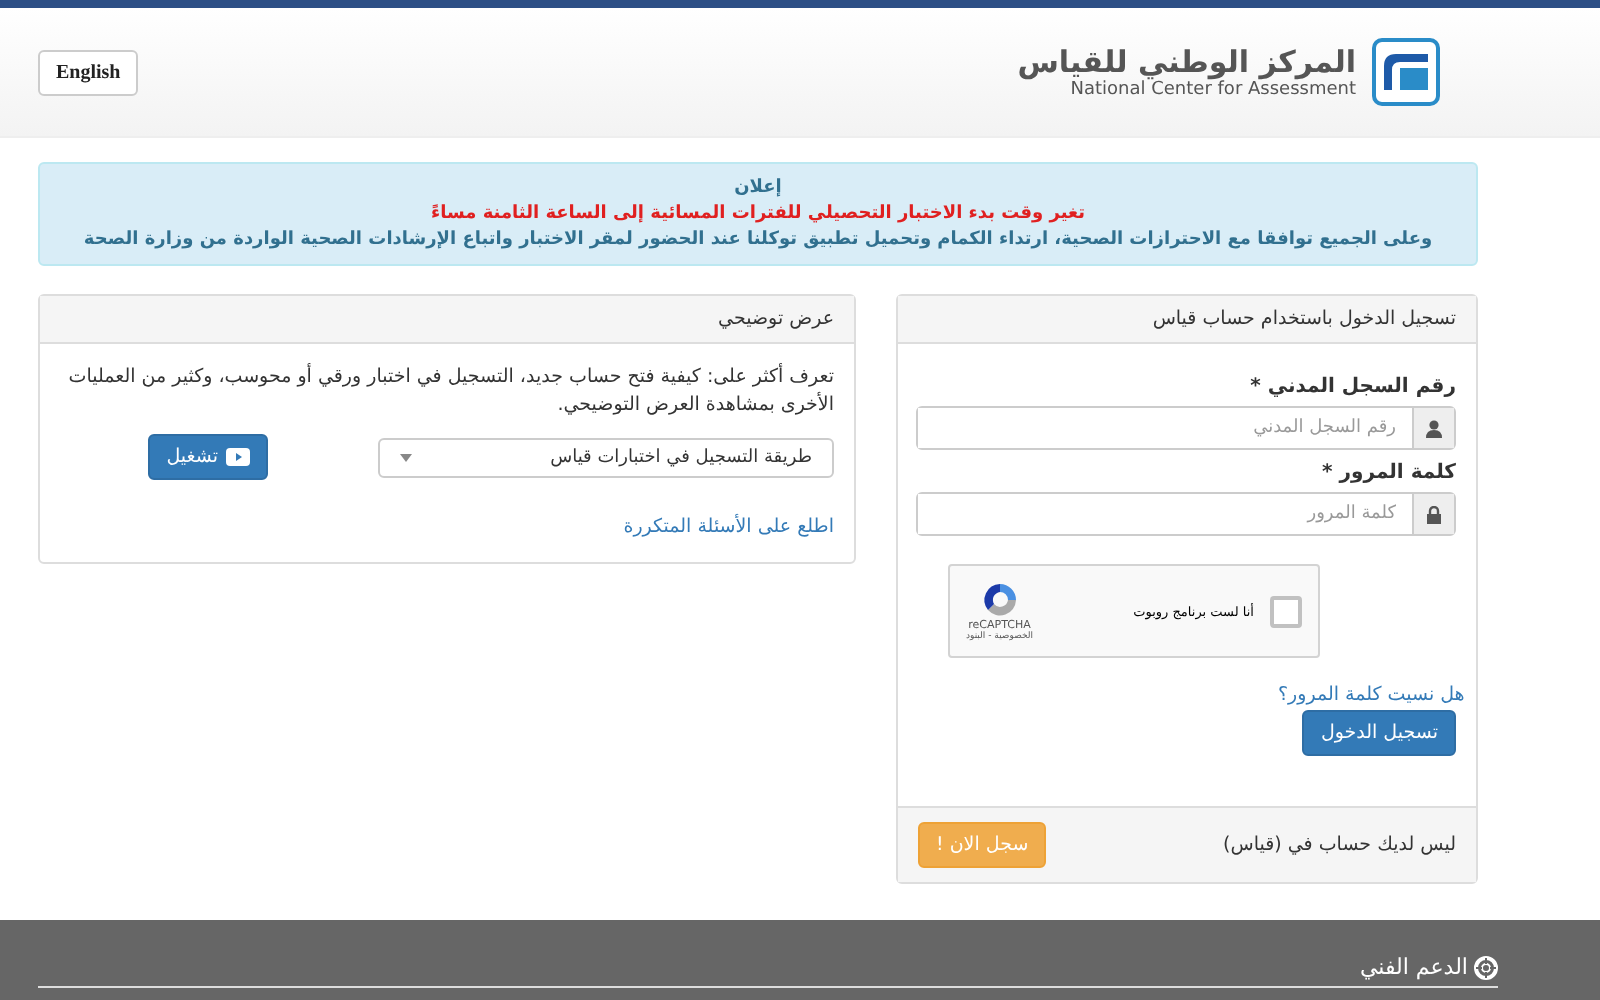 Image resolution: width=1600 pixels, height=1000 pixels. Describe the element at coordinates (1352, 387) in the screenshot. I see `field-label: رقم السجل المدني *` at that location.